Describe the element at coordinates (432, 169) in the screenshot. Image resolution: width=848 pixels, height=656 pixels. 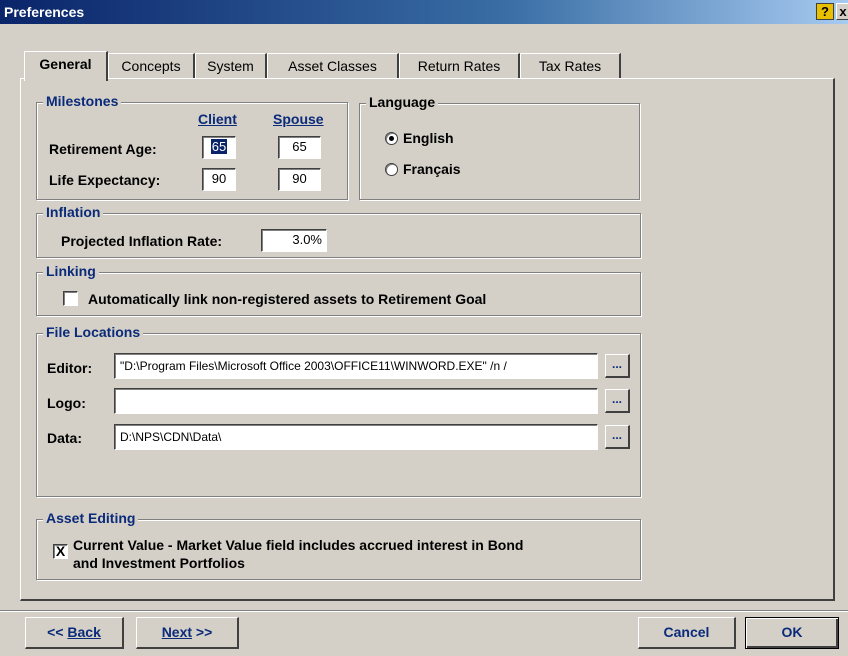
I see `francais-label: Français` at that location.